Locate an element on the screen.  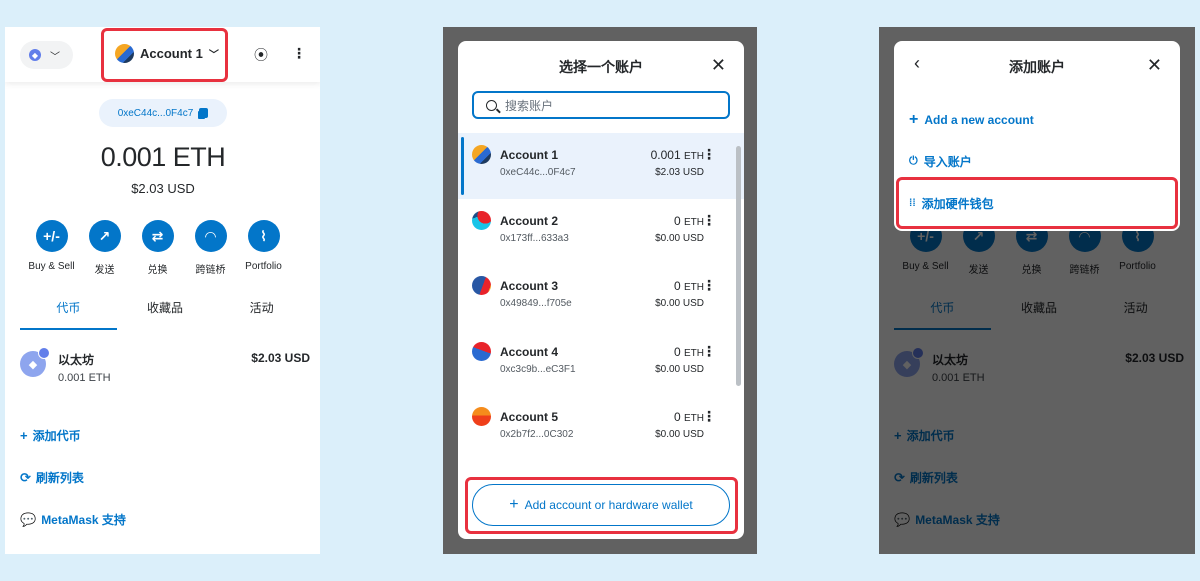
add-new-account-option: + Add a new account is located at coordinates (971, 120).